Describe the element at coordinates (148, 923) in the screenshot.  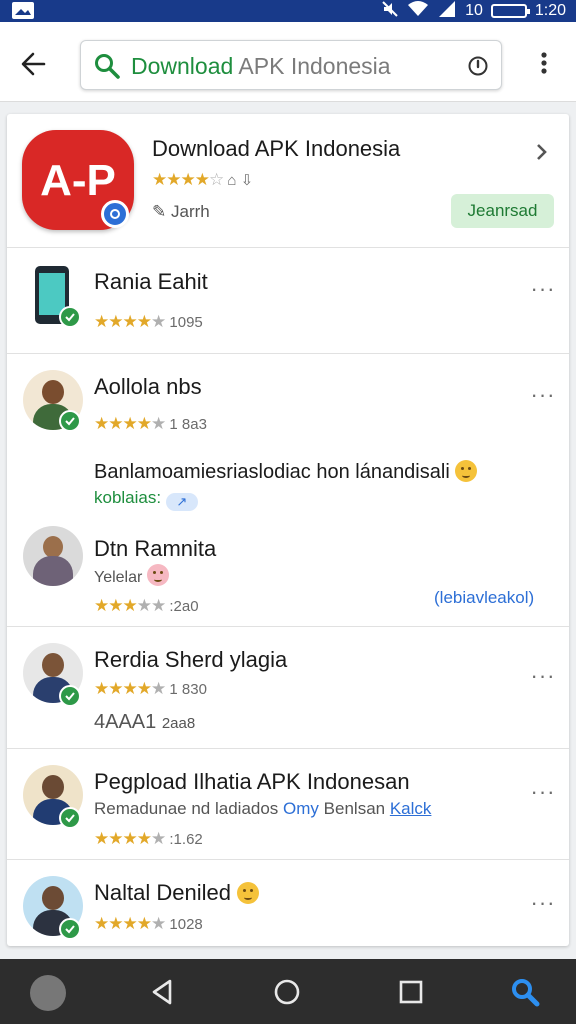
I see `item-rating: ★★★★★ 1028` at that location.